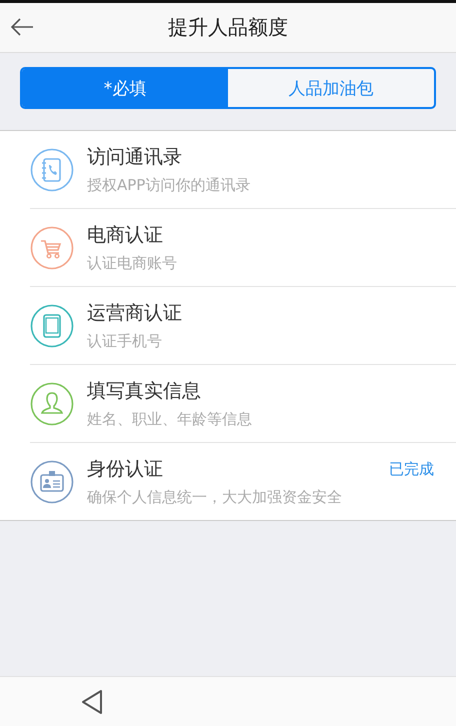 Image resolution: width=456 pixels, height=726 pixels. What do you see at coordinates (132, 263) in the screenshot?
I see `item-subtitle: 认证电商账号` at bounding box center [132, 263].